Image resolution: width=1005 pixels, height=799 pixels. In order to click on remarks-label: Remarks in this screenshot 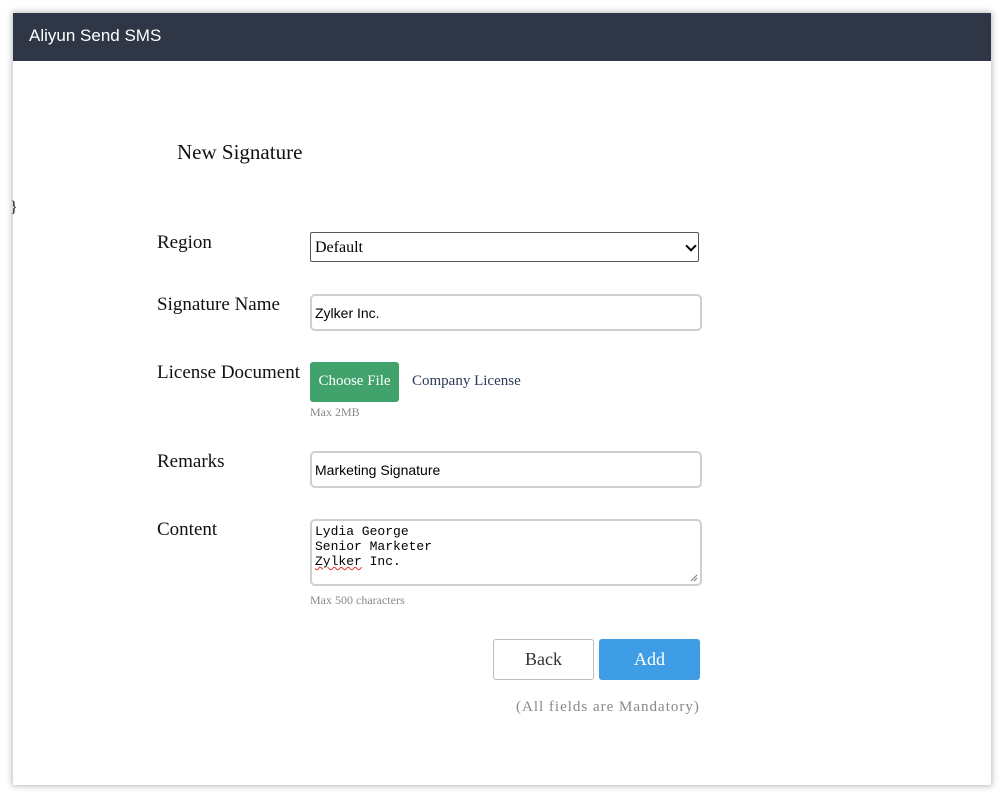, I will do `click(191, 461)`.